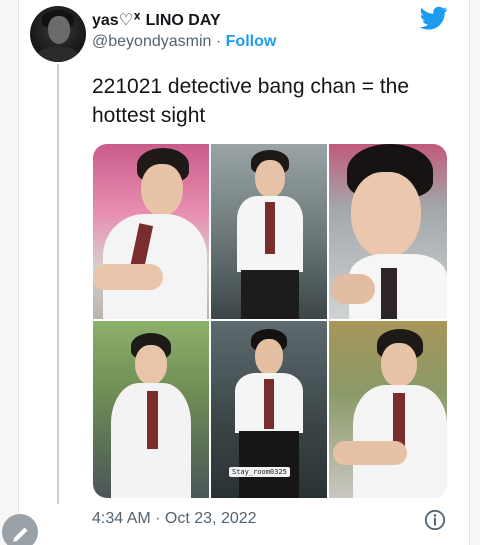  Describe the element at coordinates (270, 179) in the screenshot. I see `photo-2-face` at that location.